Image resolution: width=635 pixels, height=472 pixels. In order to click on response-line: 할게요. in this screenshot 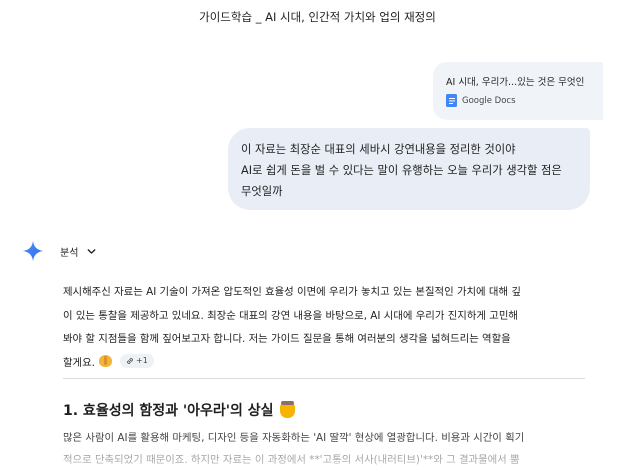, I will do `click(79, 362)`.